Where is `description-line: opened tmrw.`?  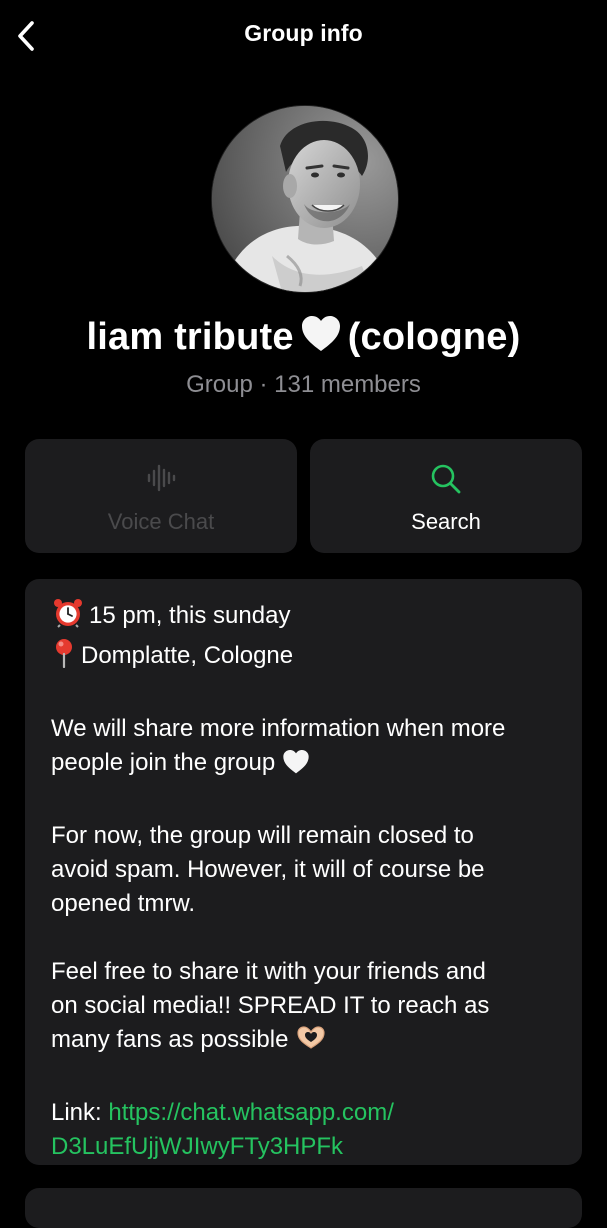
description-line: opened tmrw. is located at coordinates (123, 903).